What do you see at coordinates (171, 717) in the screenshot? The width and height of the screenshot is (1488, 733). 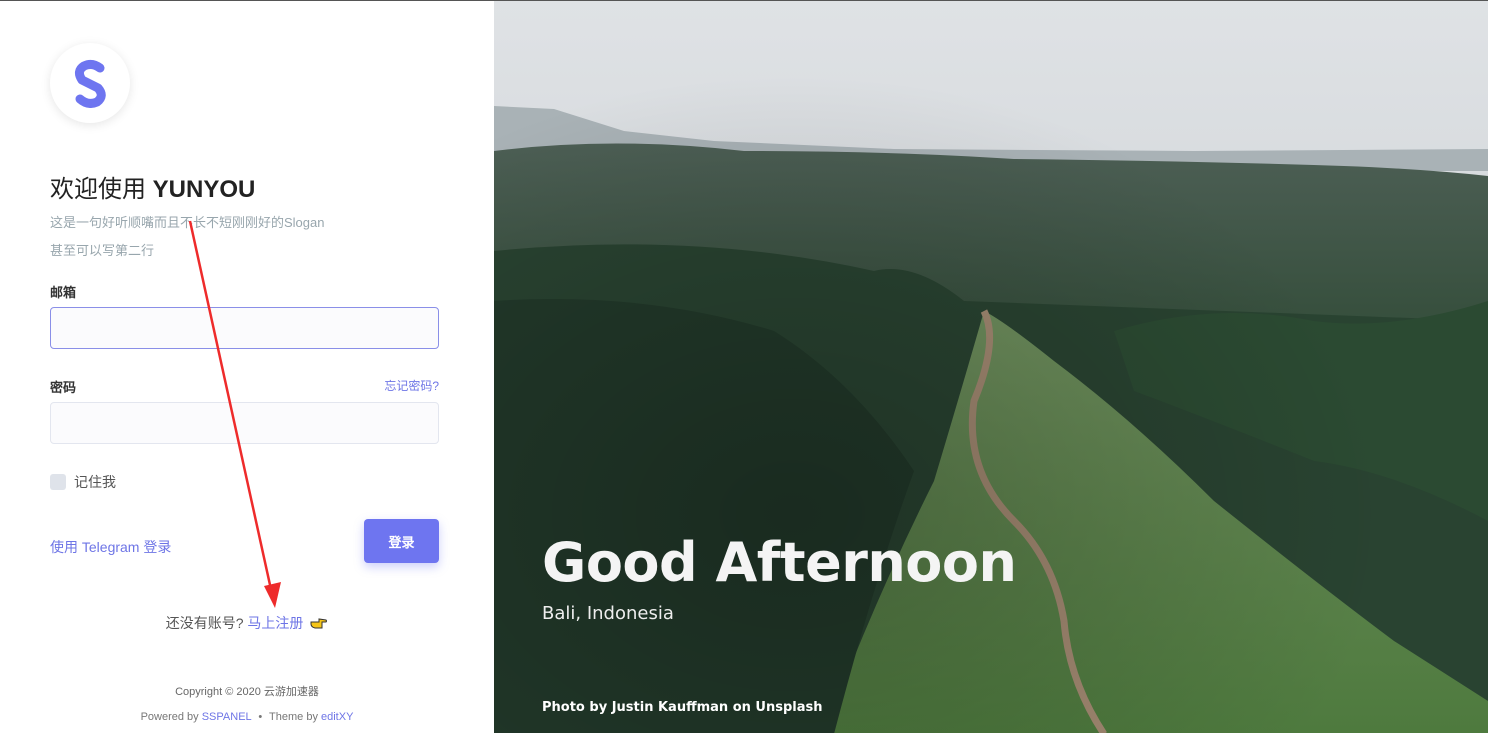 I see `powered-prefix: Powered by` at bounding box center [171, 717].